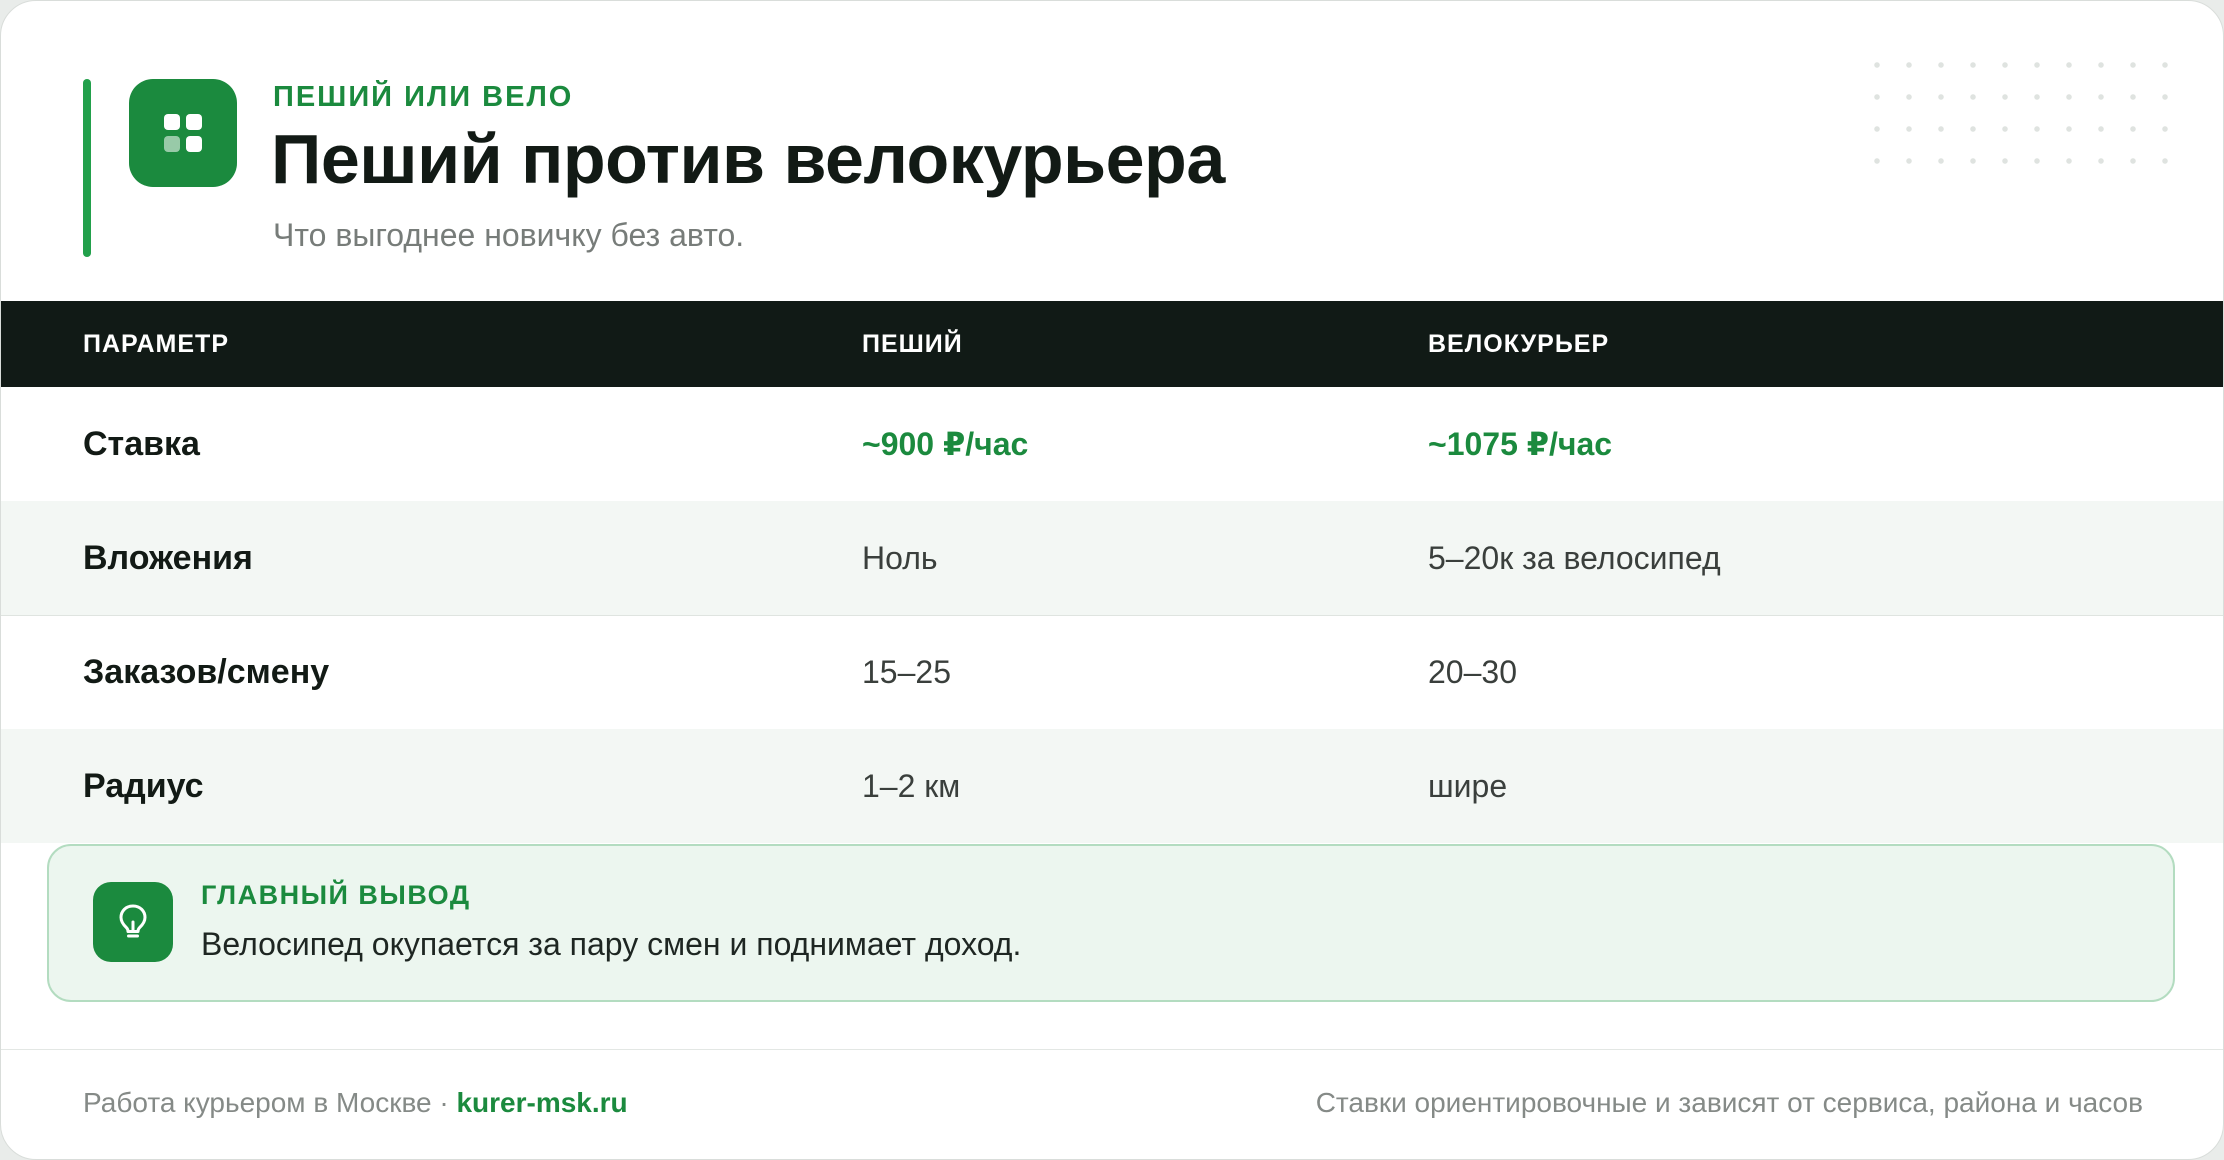  I want to click on row-bike-value: ~1075 ₽/час, so click(1520, 444).